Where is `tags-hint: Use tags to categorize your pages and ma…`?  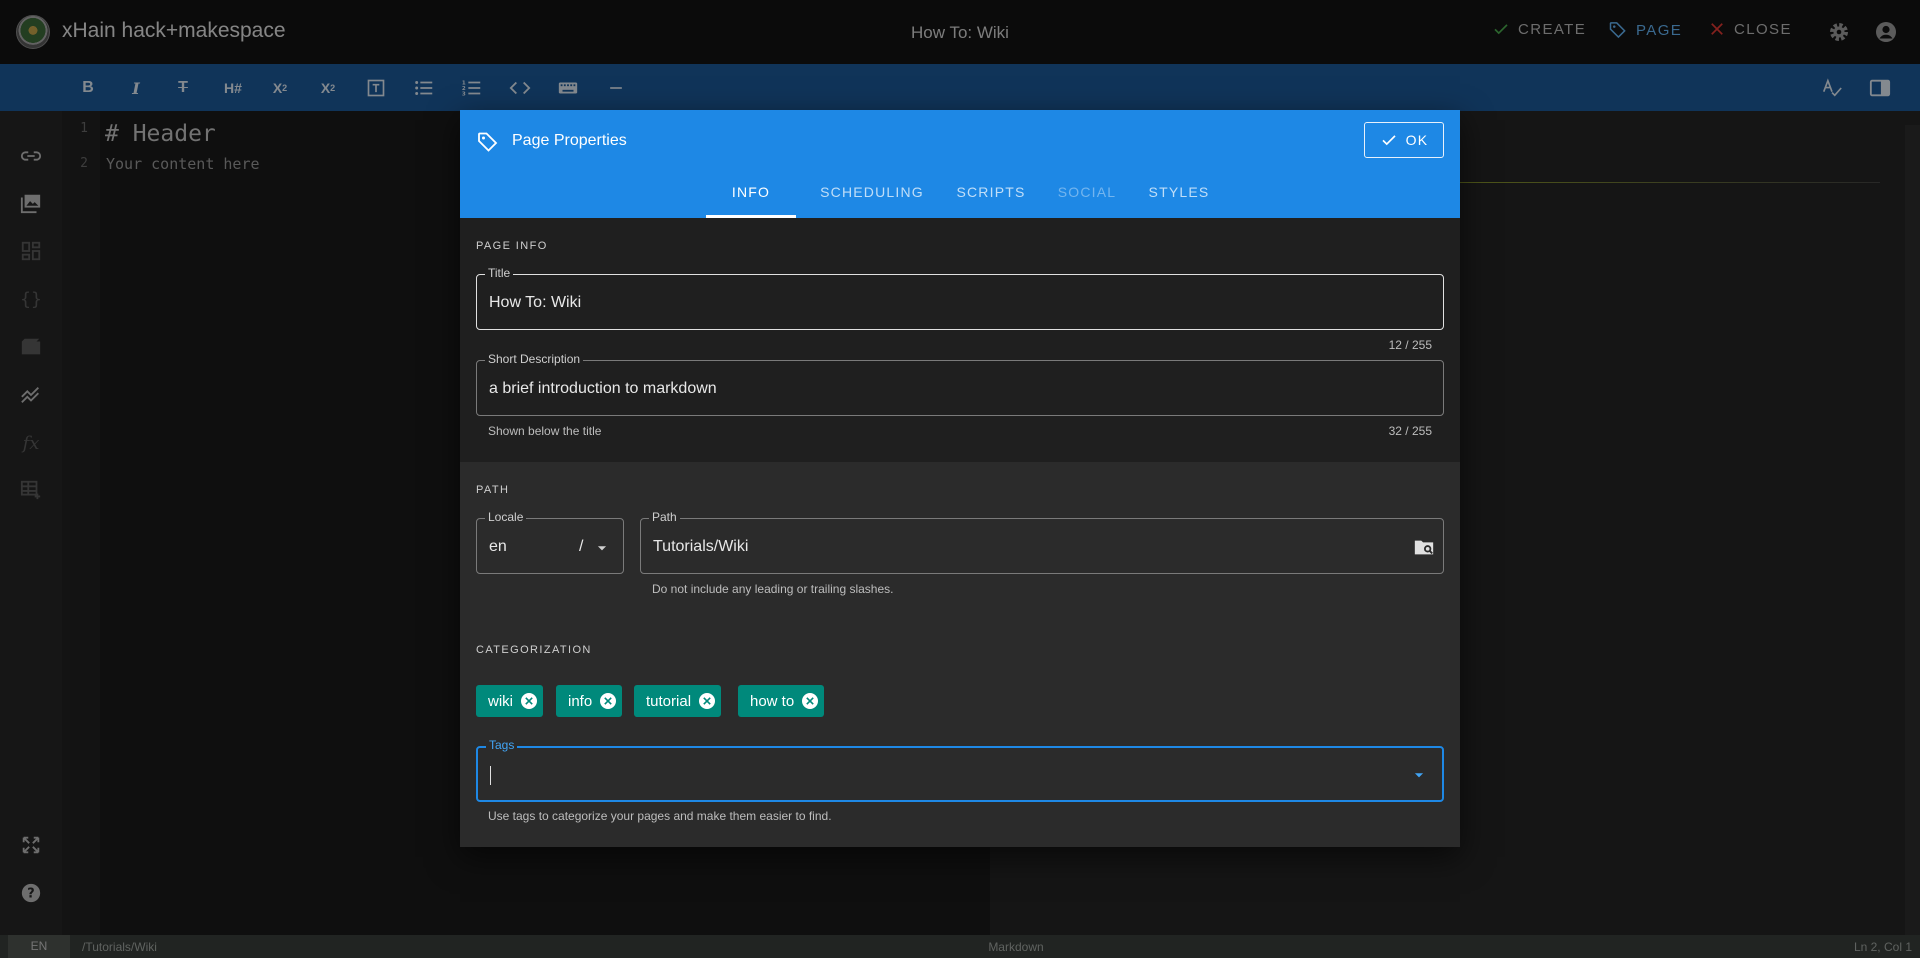
tags-hint: Use tags to categorize your pages and ma… is located at coordinates (660, 816).